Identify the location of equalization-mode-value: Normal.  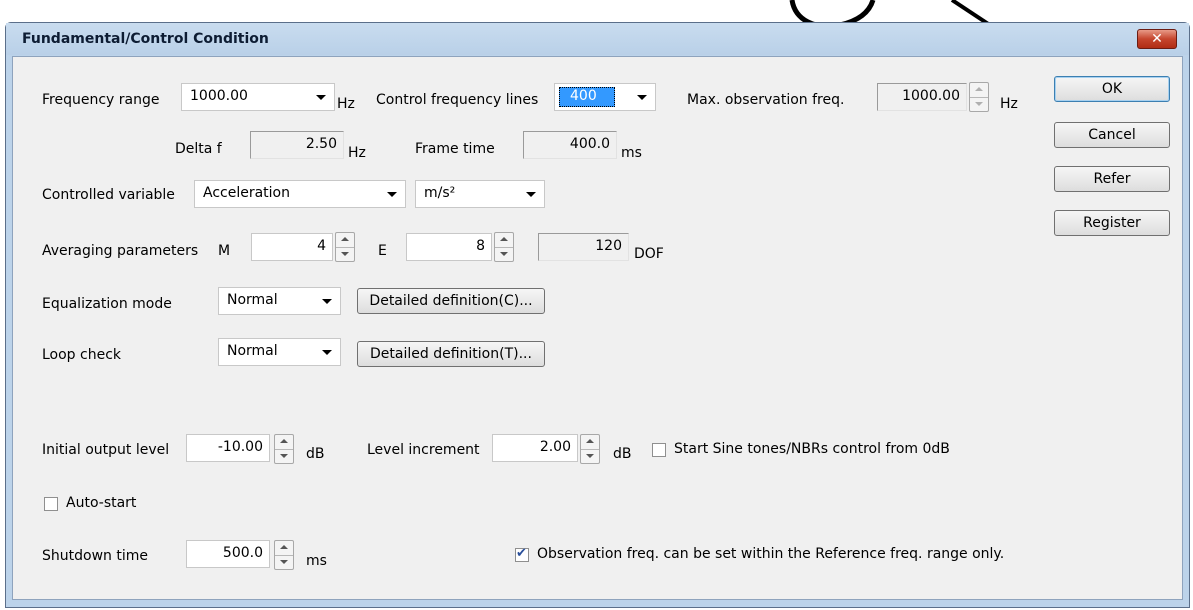
(252, 300).